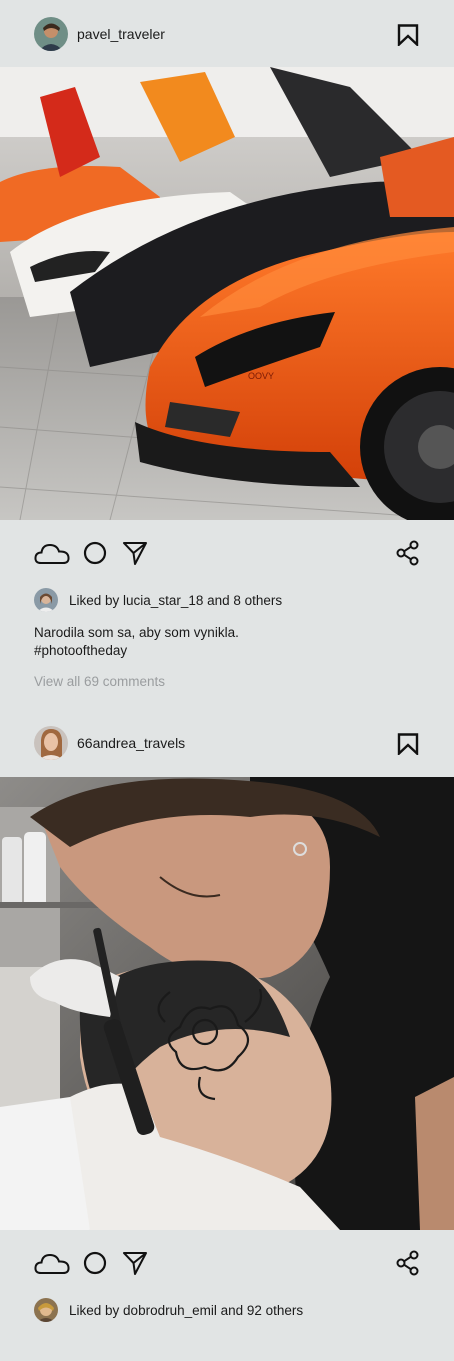 The image size is (454, 1361). Describe the element at coordinates (163, 600) in the screenshot. I see `liked-by-user-link: lucia_star_18` at that location.